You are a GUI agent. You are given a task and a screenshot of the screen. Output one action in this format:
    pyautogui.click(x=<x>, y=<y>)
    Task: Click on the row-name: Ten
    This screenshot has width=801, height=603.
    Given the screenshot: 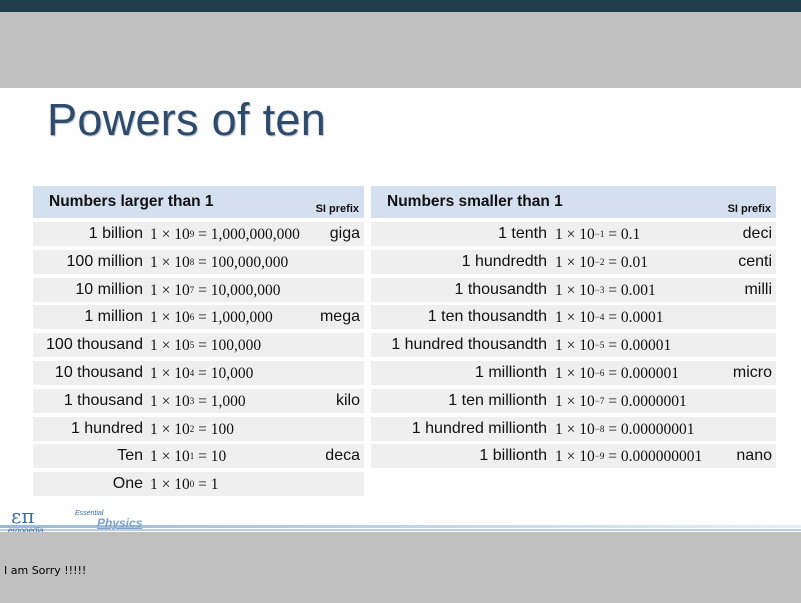 What is the action you would take?
    pyautogui.click(x=130, y=456)
    